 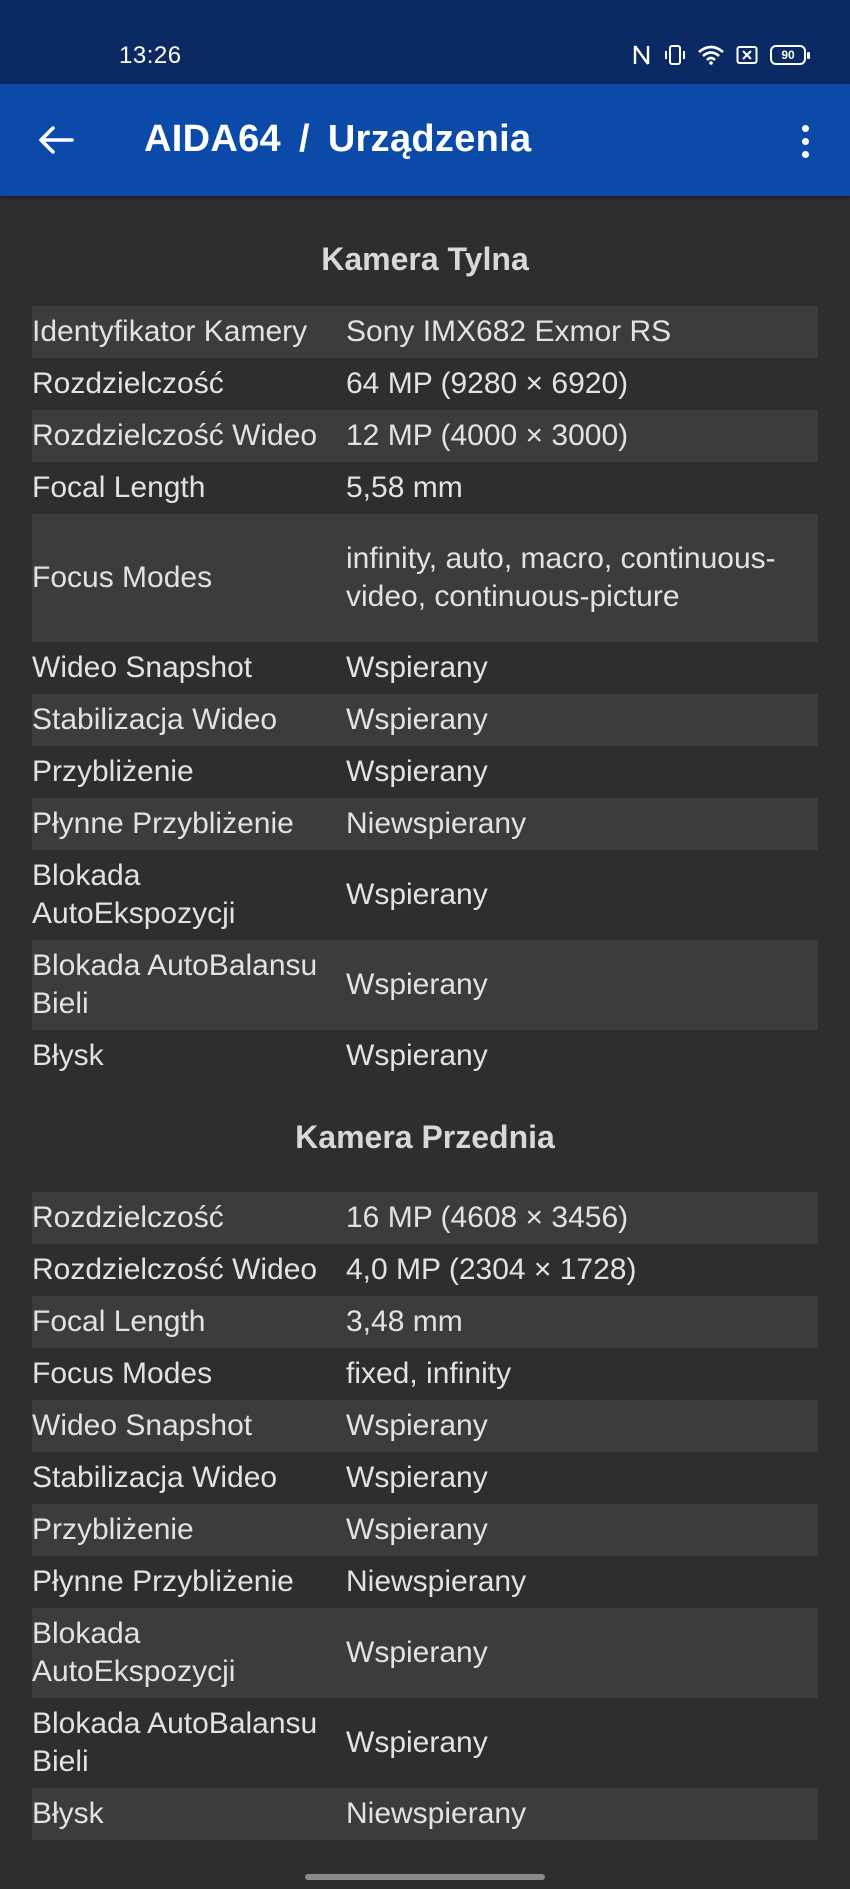 What do you see at coordinates (711, 55) in the screenshot?
I see `wifi-icon` at bounding box center [711, 55].